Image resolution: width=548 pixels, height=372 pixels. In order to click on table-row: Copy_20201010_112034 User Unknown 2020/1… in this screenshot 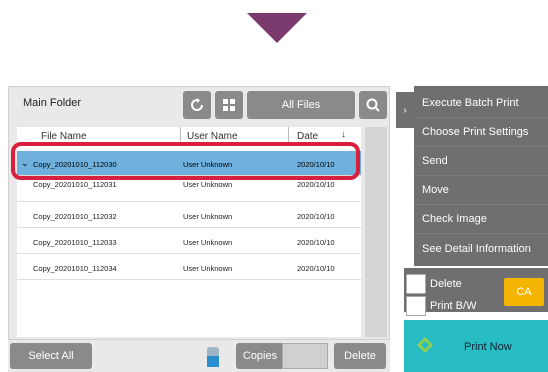, I will do `click(189, 267)`.